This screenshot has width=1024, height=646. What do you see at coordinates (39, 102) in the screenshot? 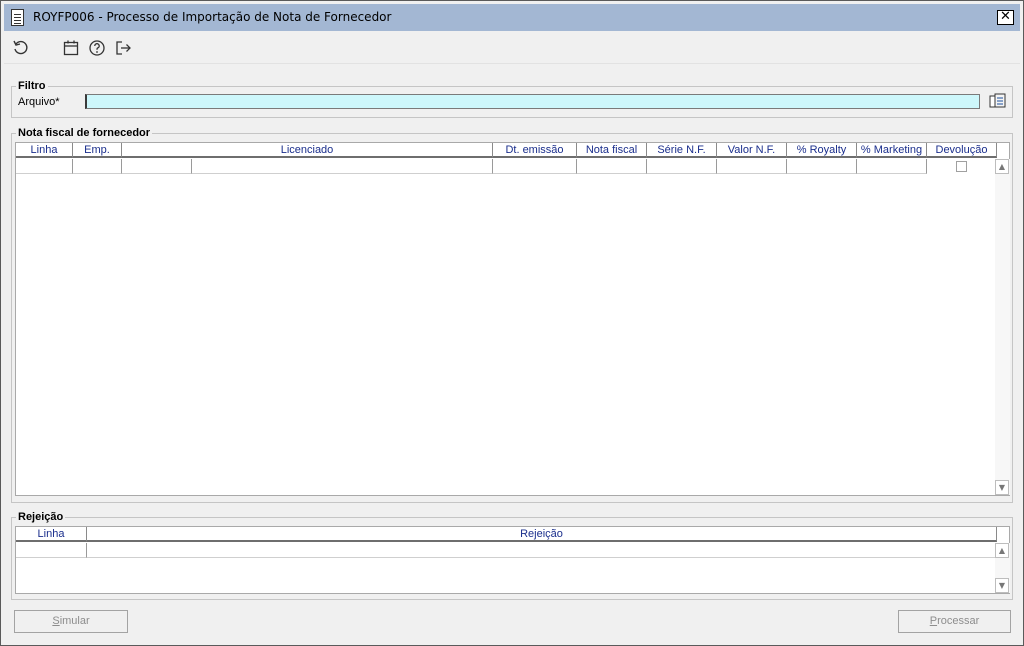
I see `arquivo-label: Arquivo*` at bounding box center [39, 102].